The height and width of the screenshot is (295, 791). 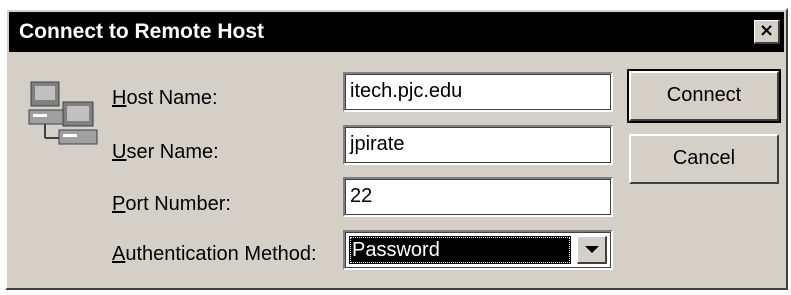 I want to click on user-name-input: jpirate, so click(x=478, y=145).